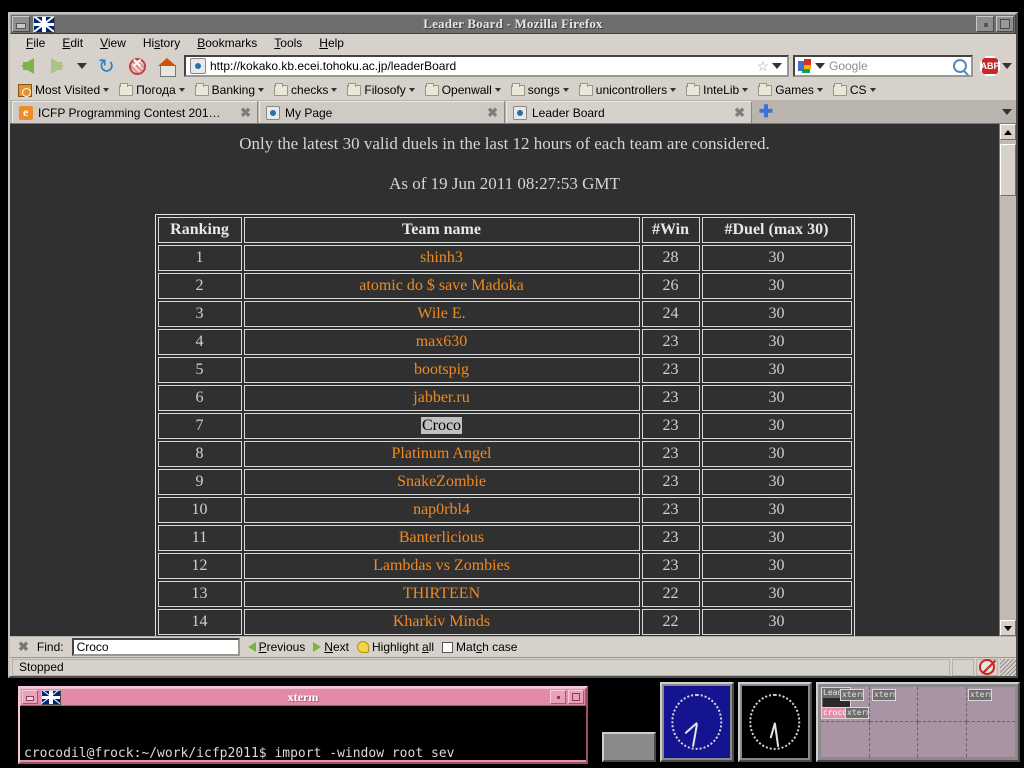  I want to click on find-next-button: Next, so click(331, 647).